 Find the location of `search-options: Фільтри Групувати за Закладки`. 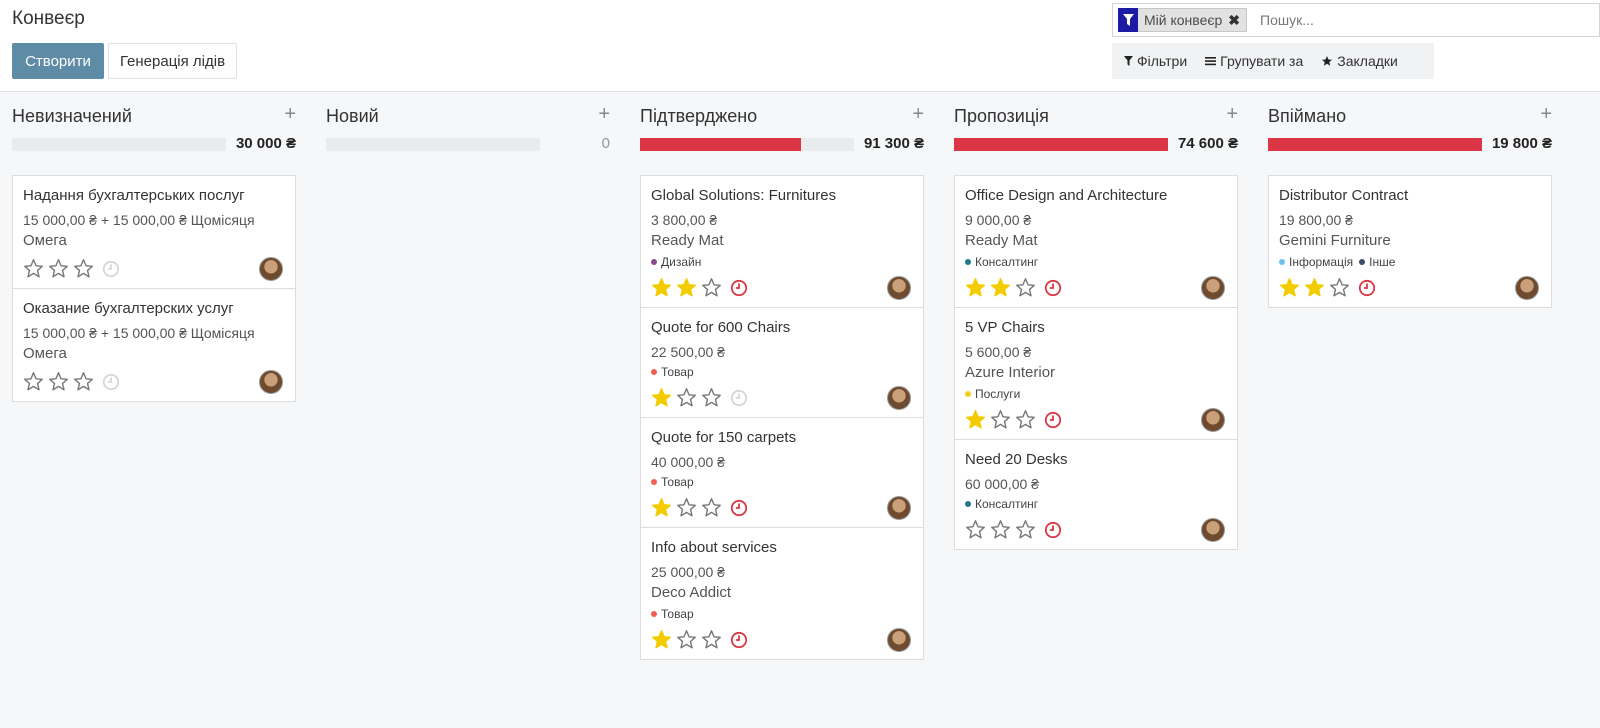

search-options: Фільтри Групувати за Закладки is located at coordinates (1273, 61).